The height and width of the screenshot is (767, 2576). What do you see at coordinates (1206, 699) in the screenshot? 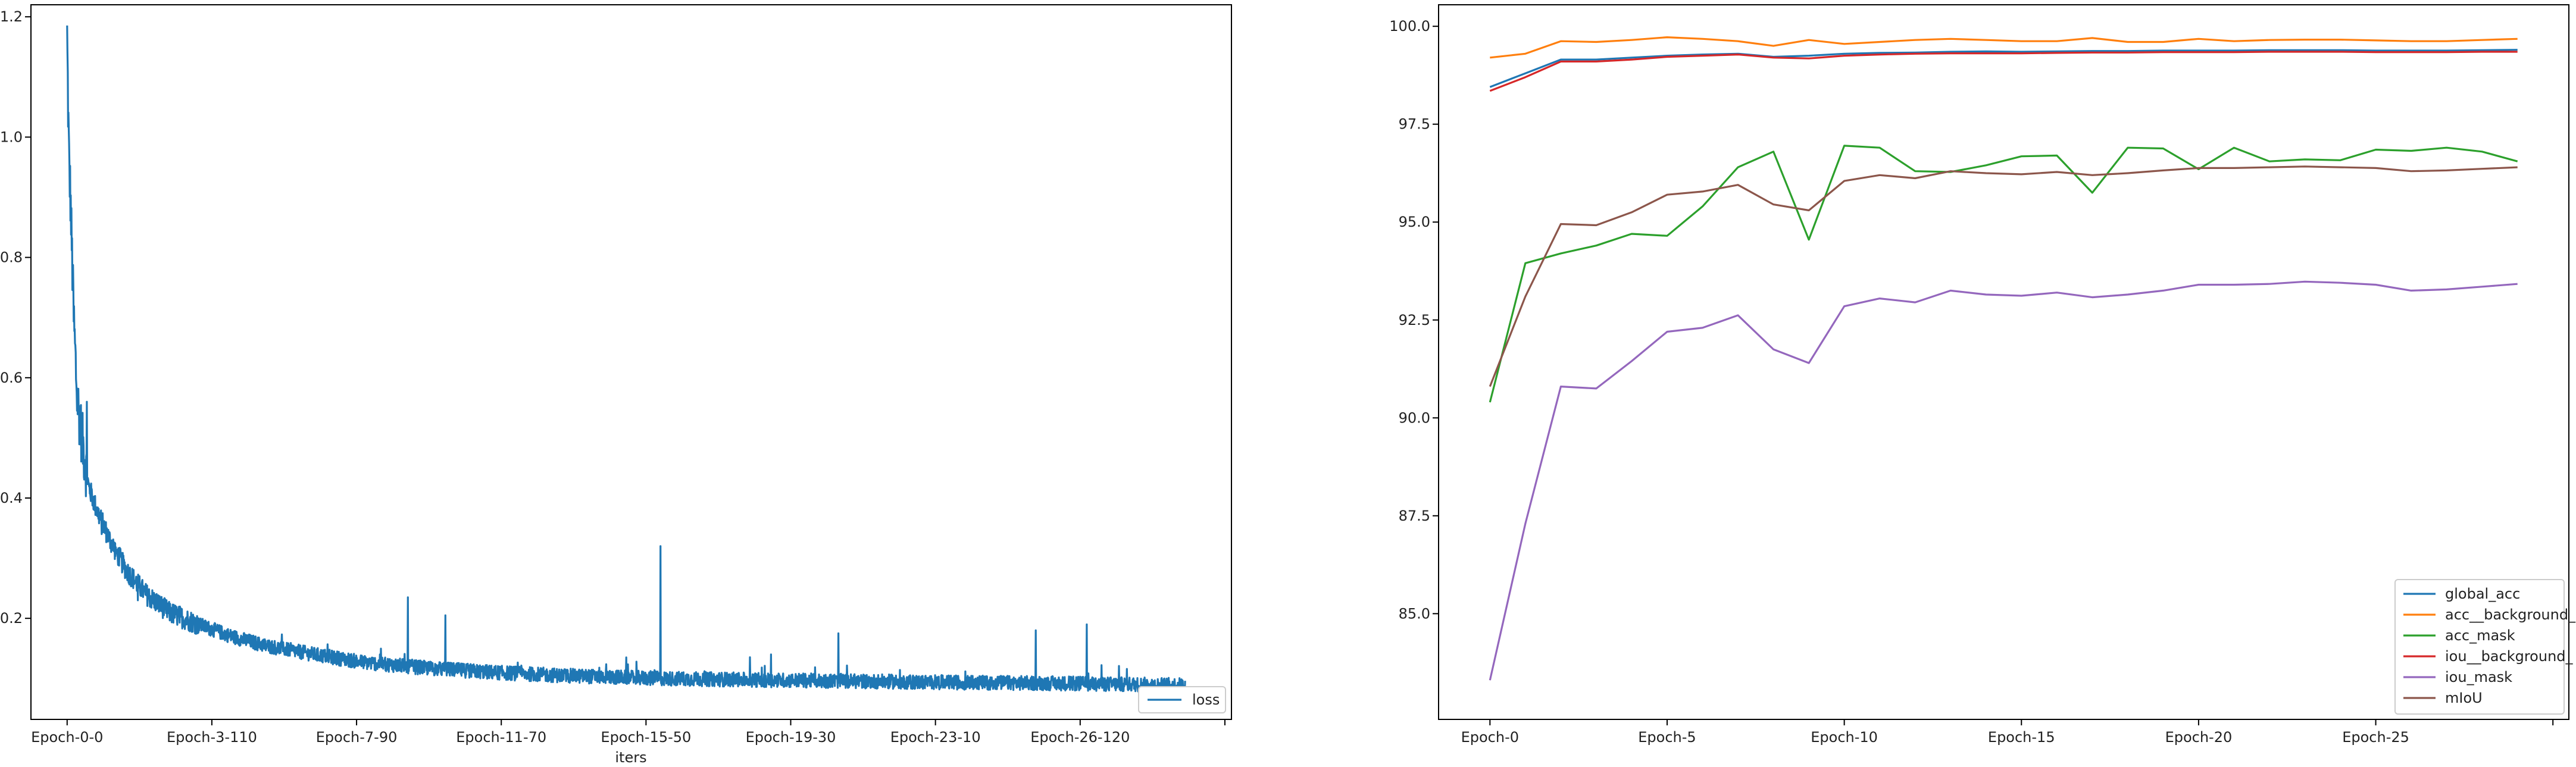
I see `loss-legend-label: loss` at bounding box center [1206, 699].